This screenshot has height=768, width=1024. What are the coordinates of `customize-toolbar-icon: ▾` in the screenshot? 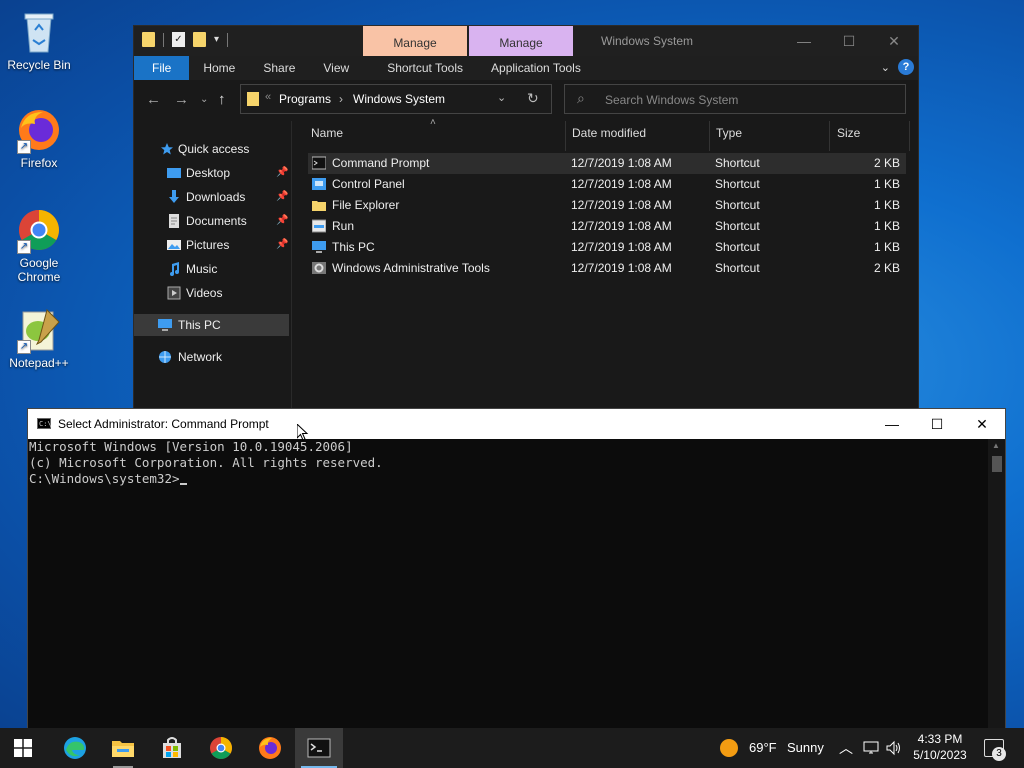 It's located at (216, 39).